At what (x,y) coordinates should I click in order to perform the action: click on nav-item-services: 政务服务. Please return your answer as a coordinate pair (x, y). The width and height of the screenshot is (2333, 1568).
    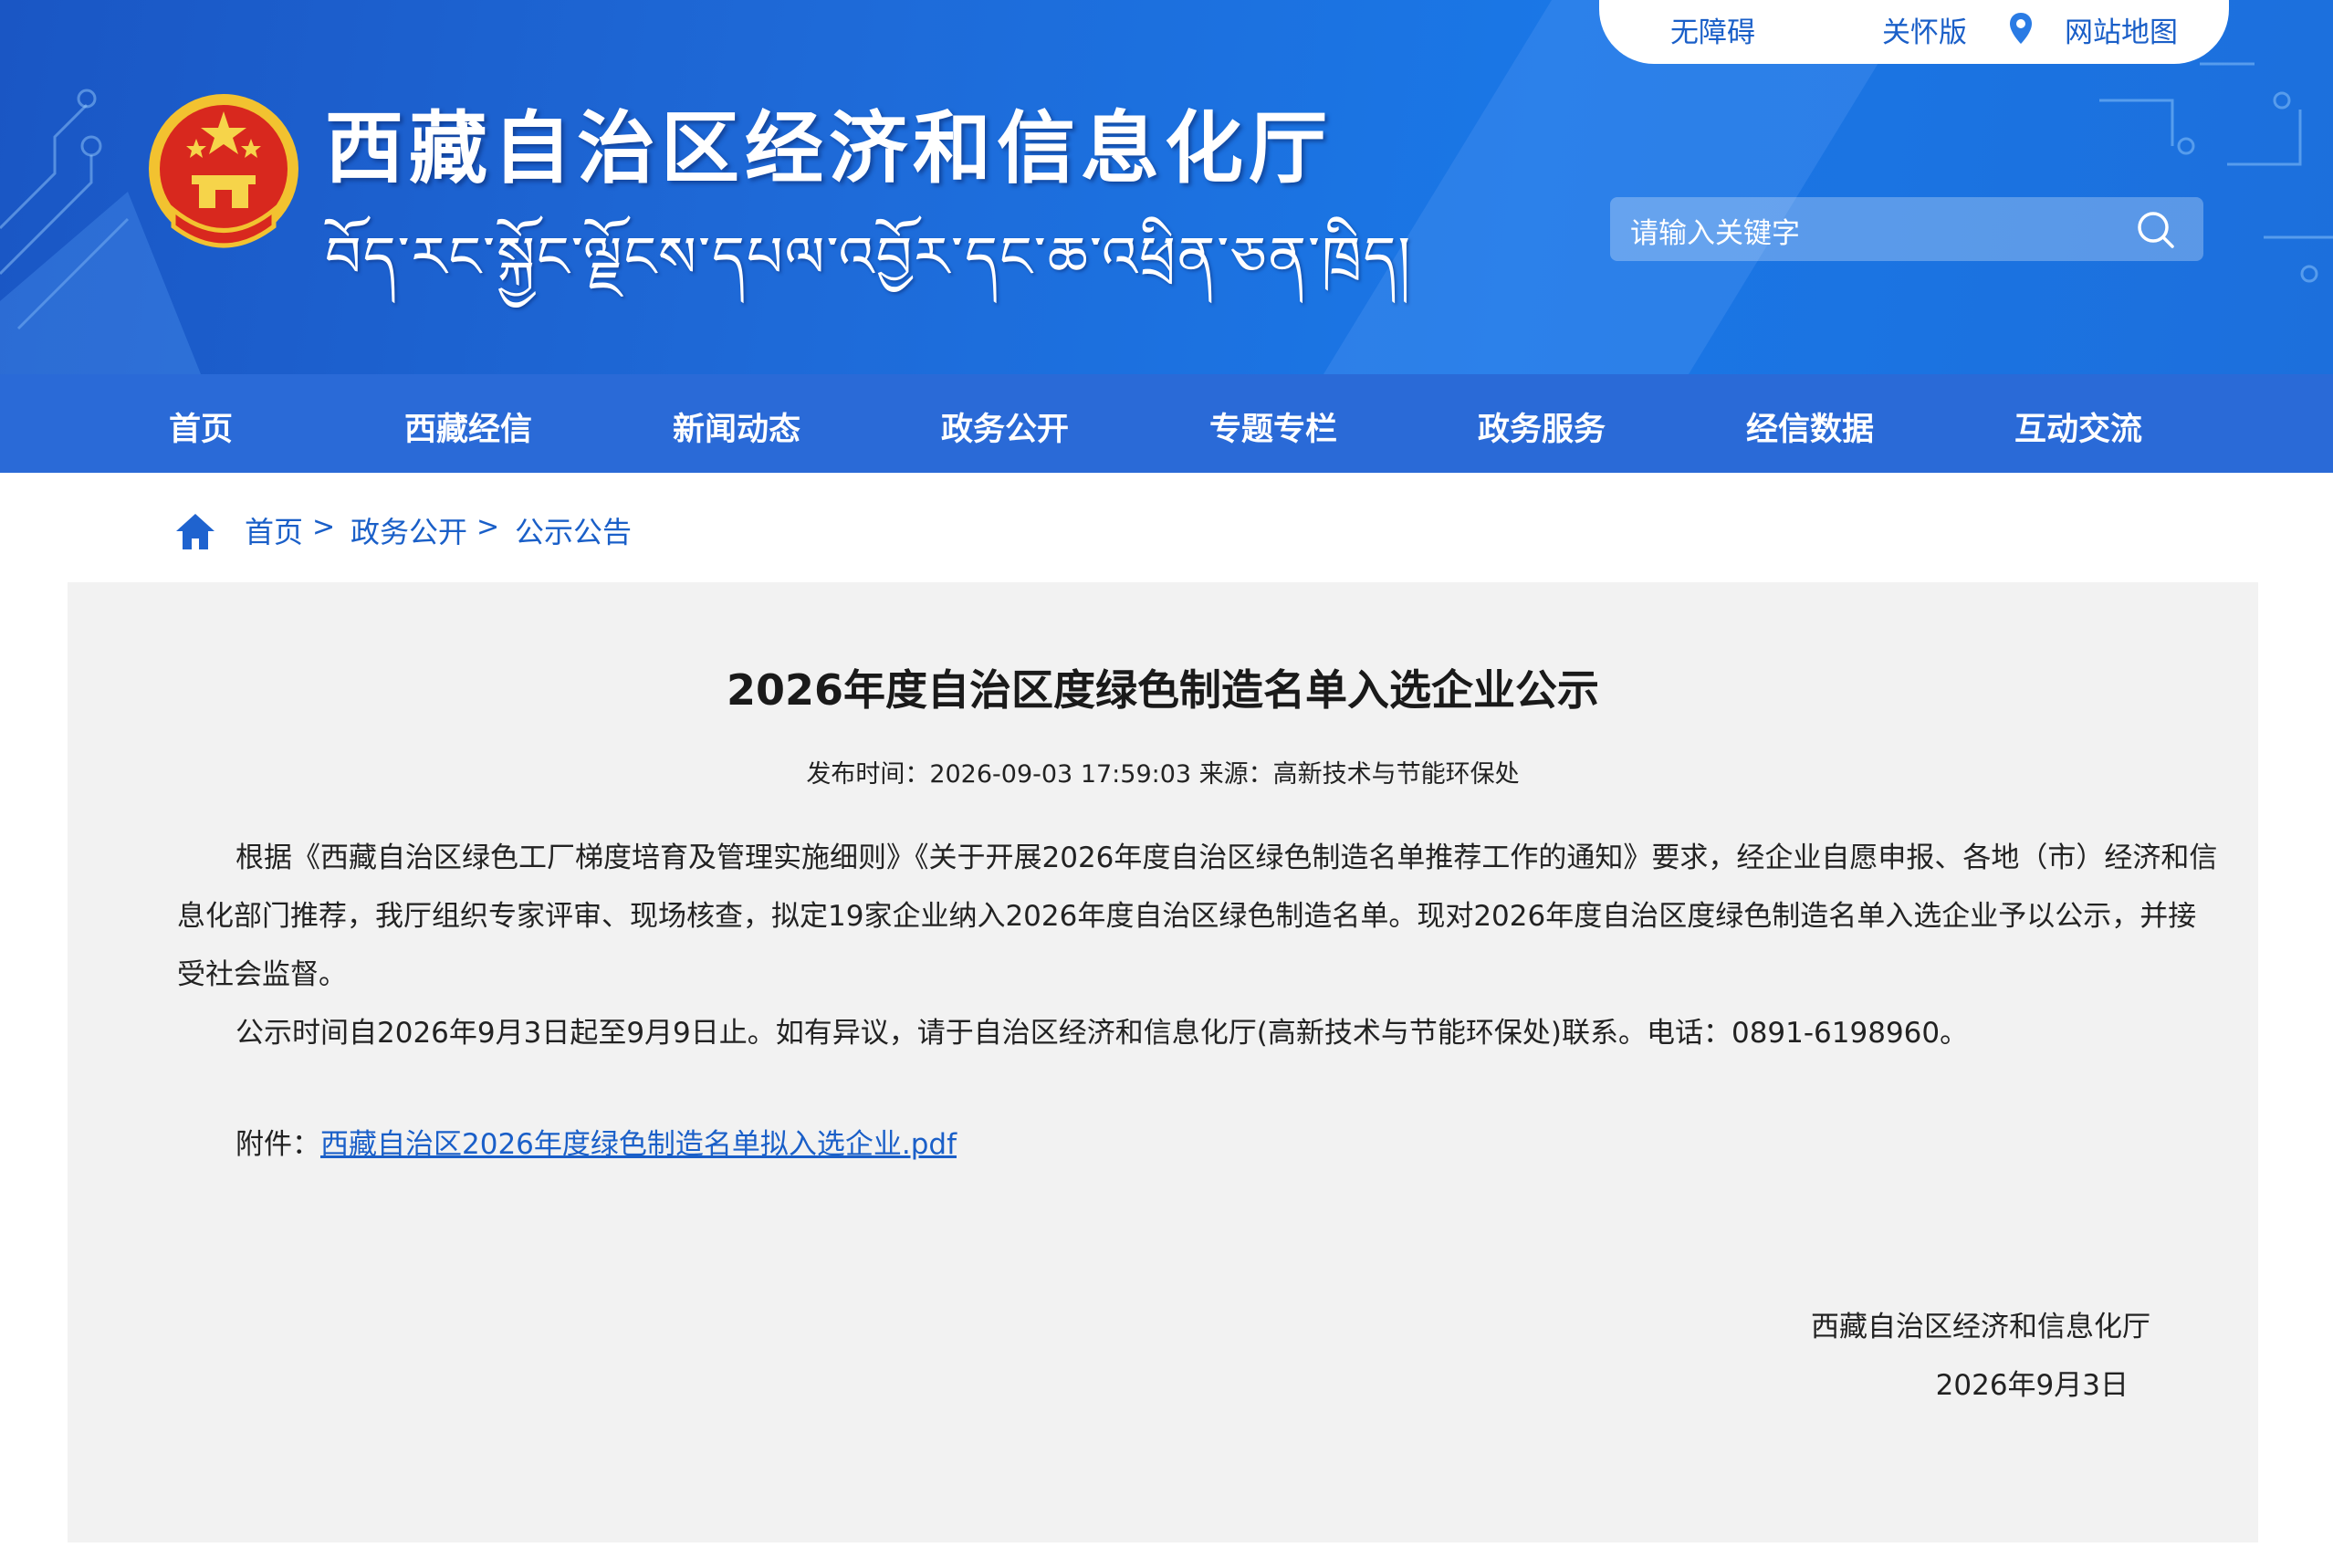
    Looking at the image, I should click on (1542, 426).